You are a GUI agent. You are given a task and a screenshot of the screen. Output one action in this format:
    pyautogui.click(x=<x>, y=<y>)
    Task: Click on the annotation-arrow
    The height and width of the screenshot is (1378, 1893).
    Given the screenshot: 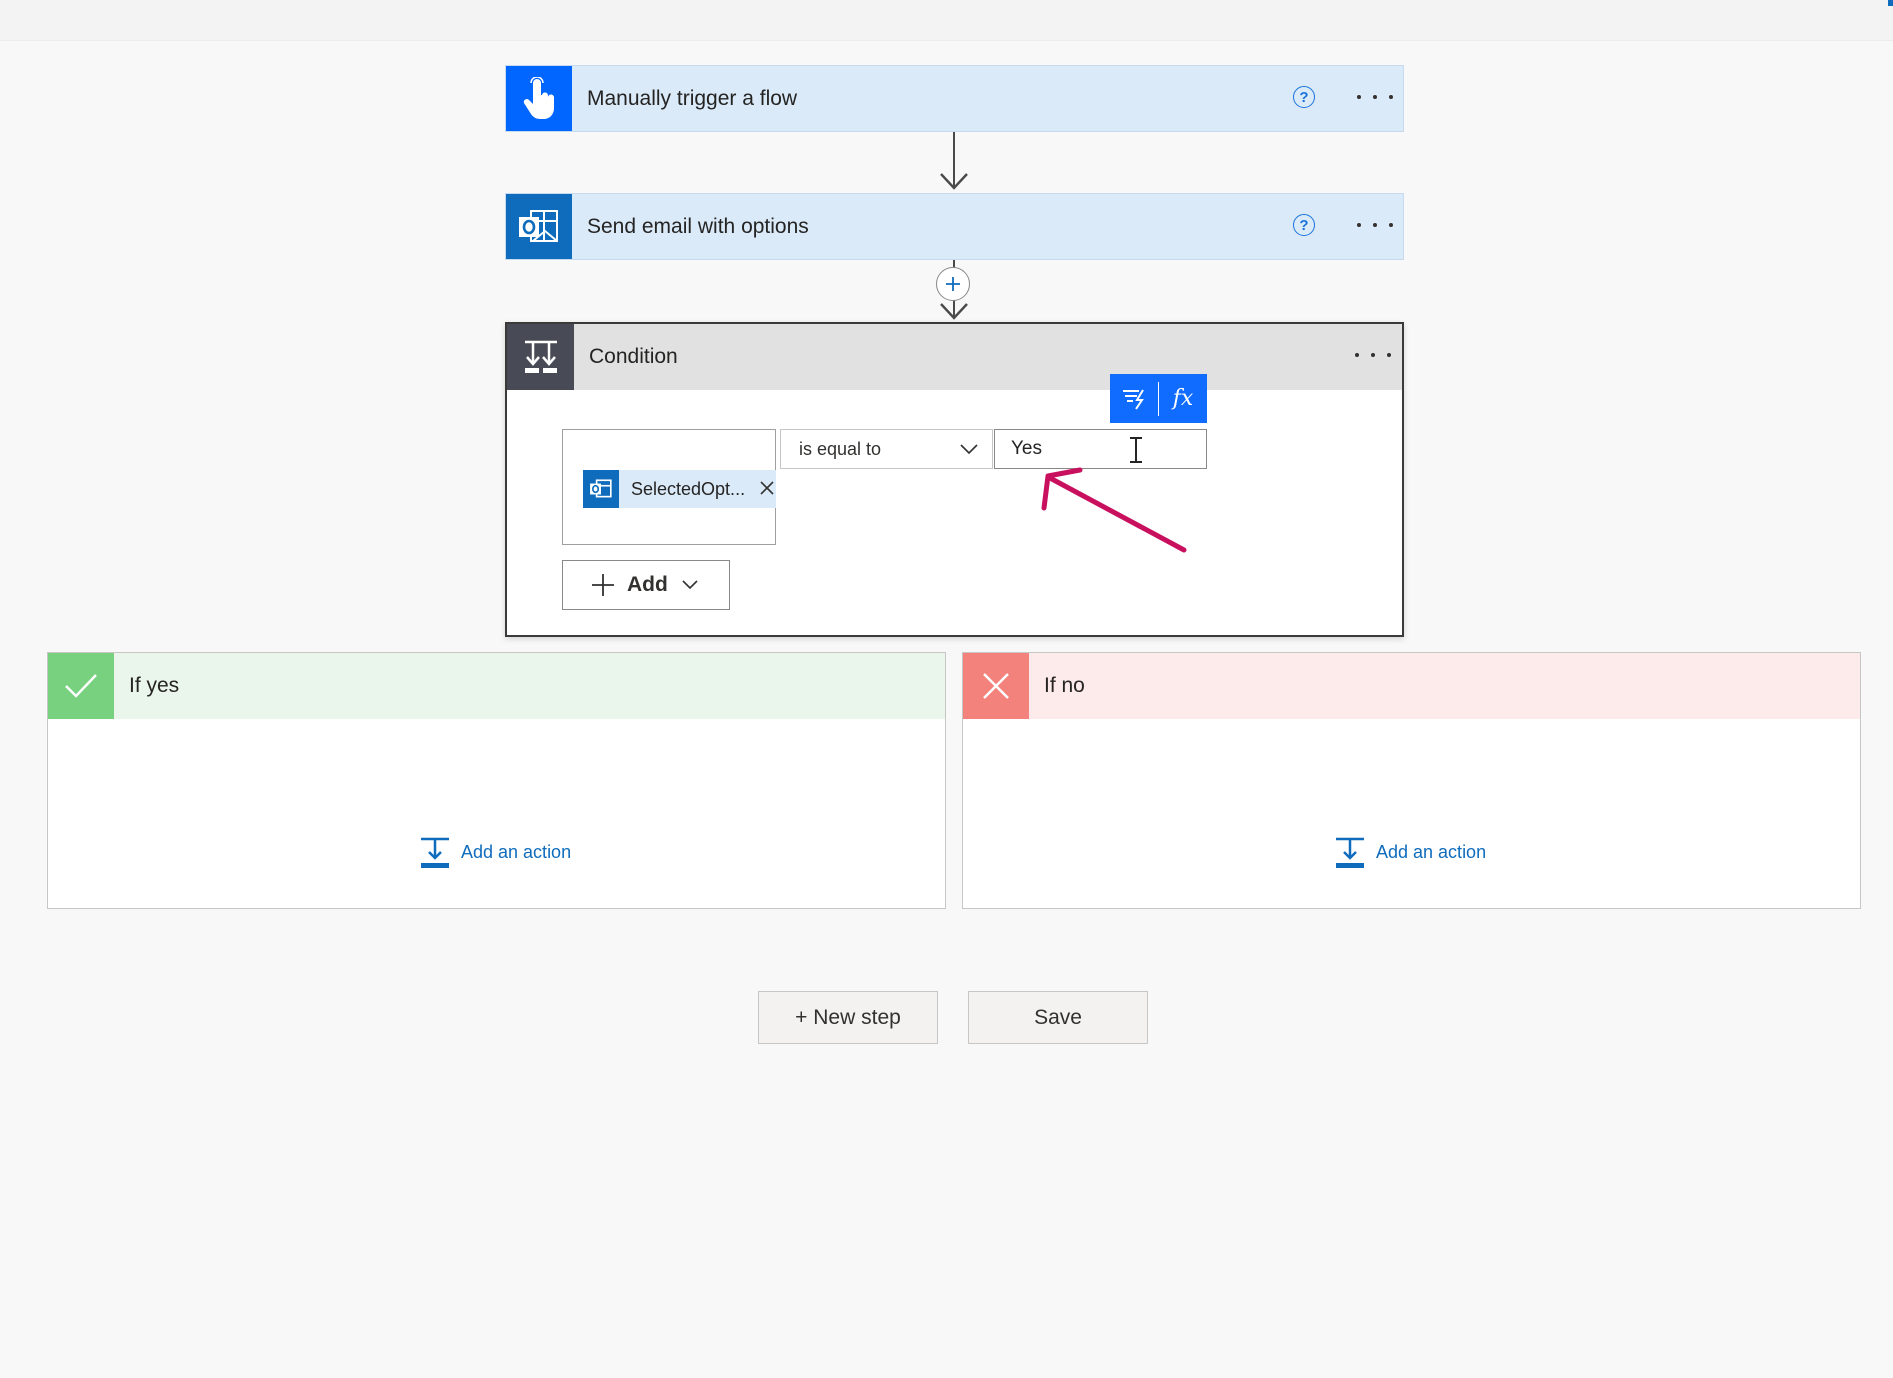 What is the action you would take?
    pyautogui.click(x=1114, y=510)
    